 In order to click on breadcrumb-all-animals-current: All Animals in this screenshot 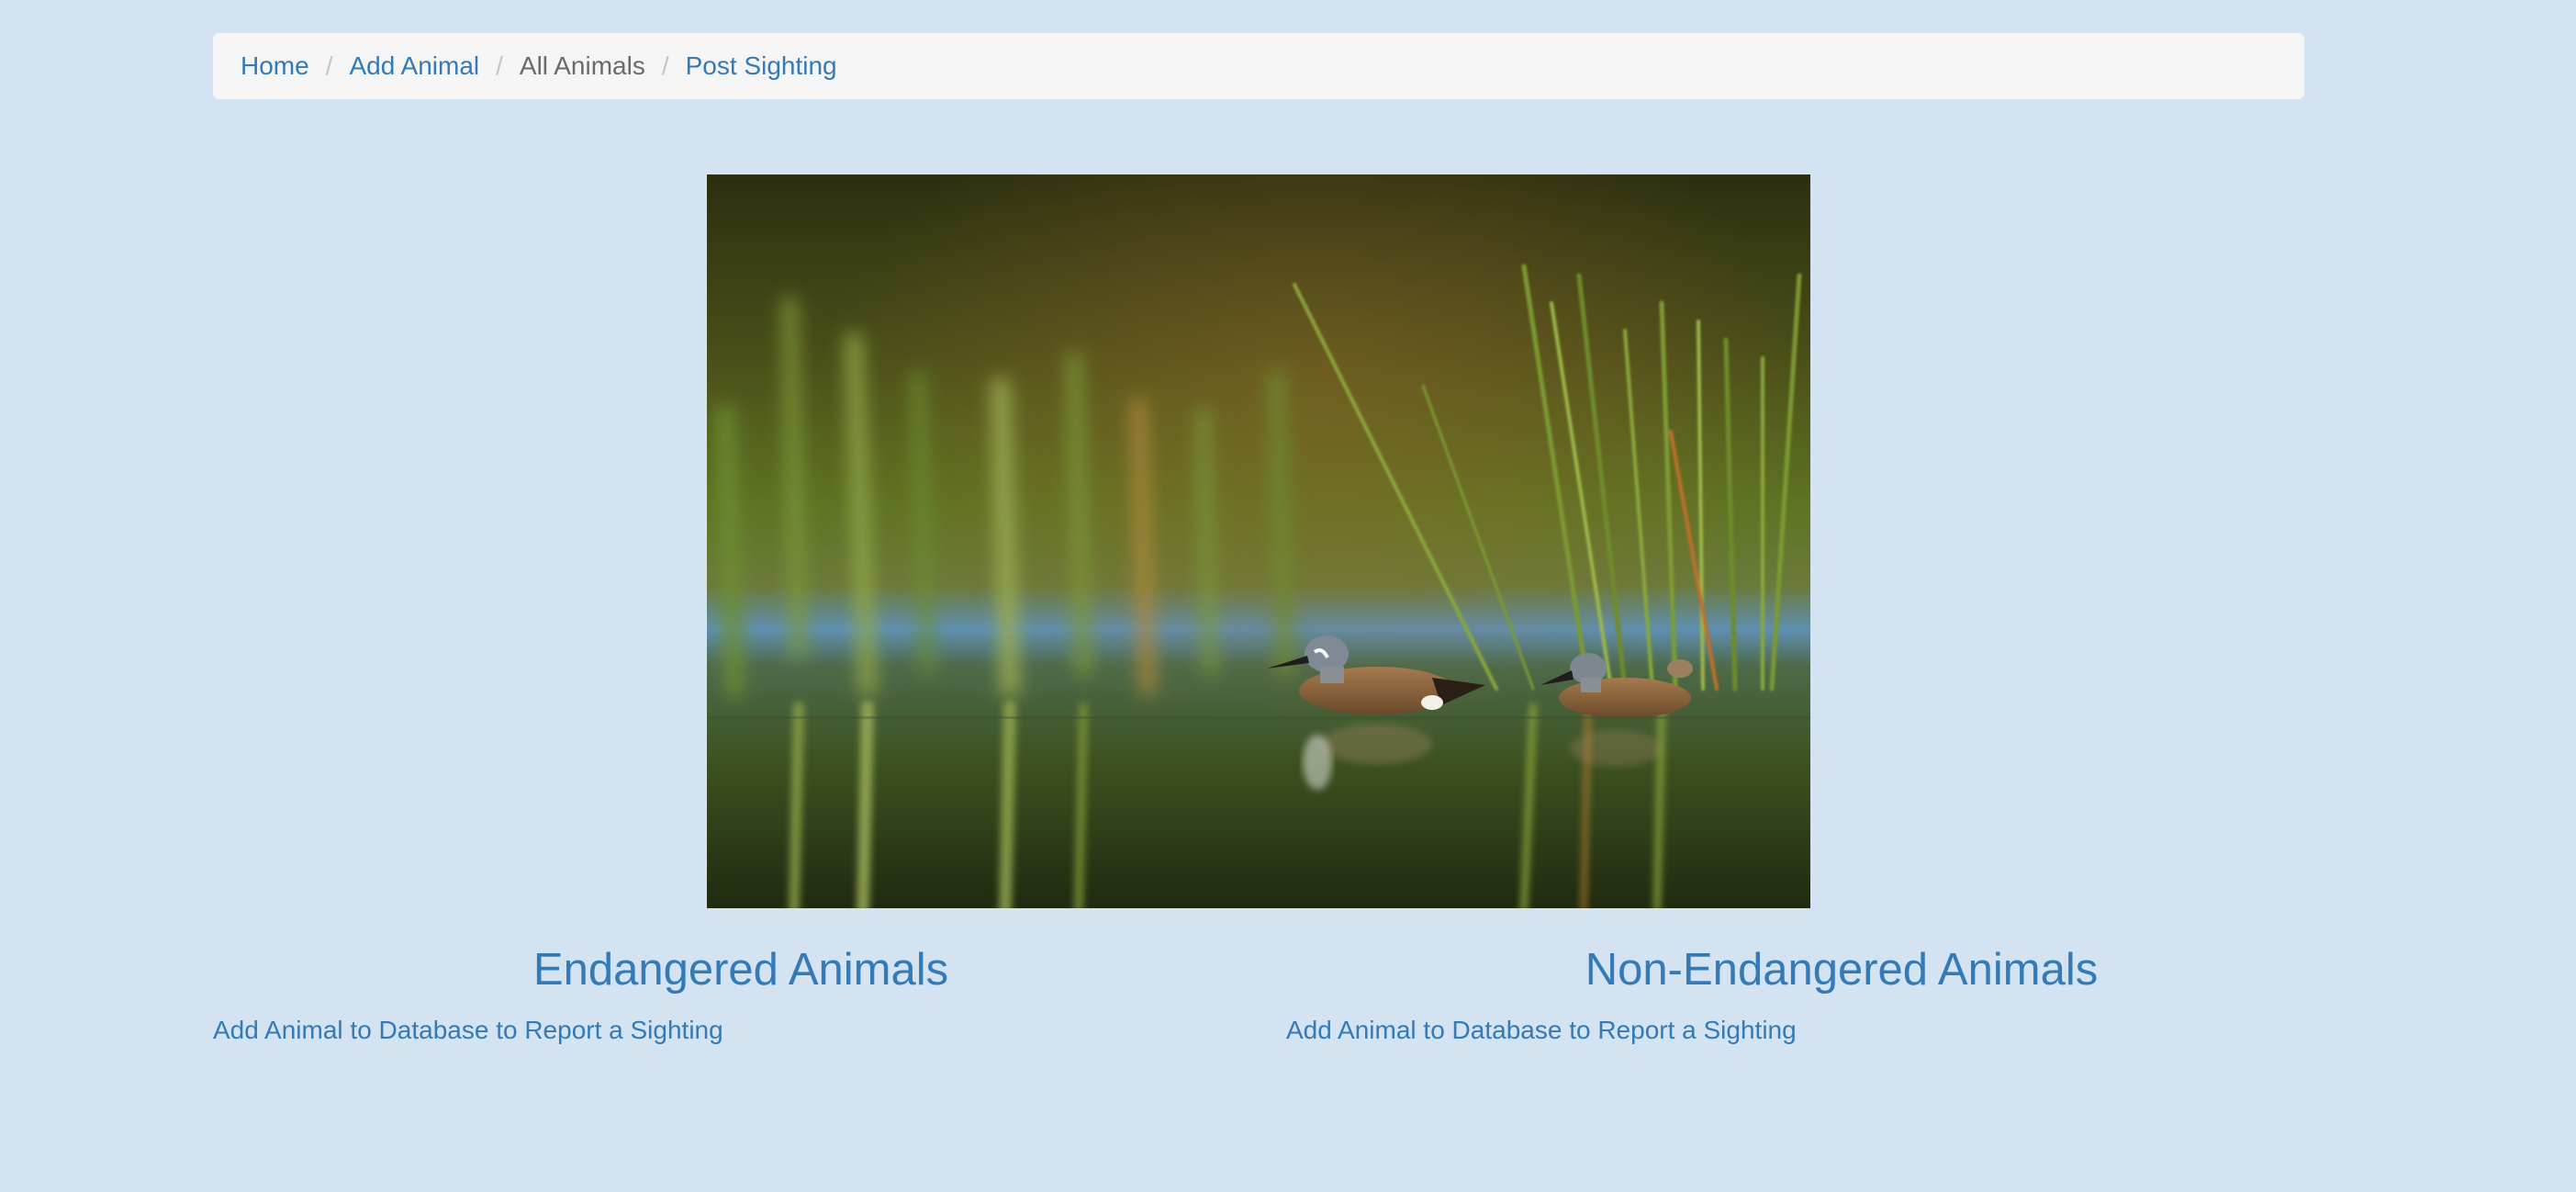, I will do `click(582, 65)`.